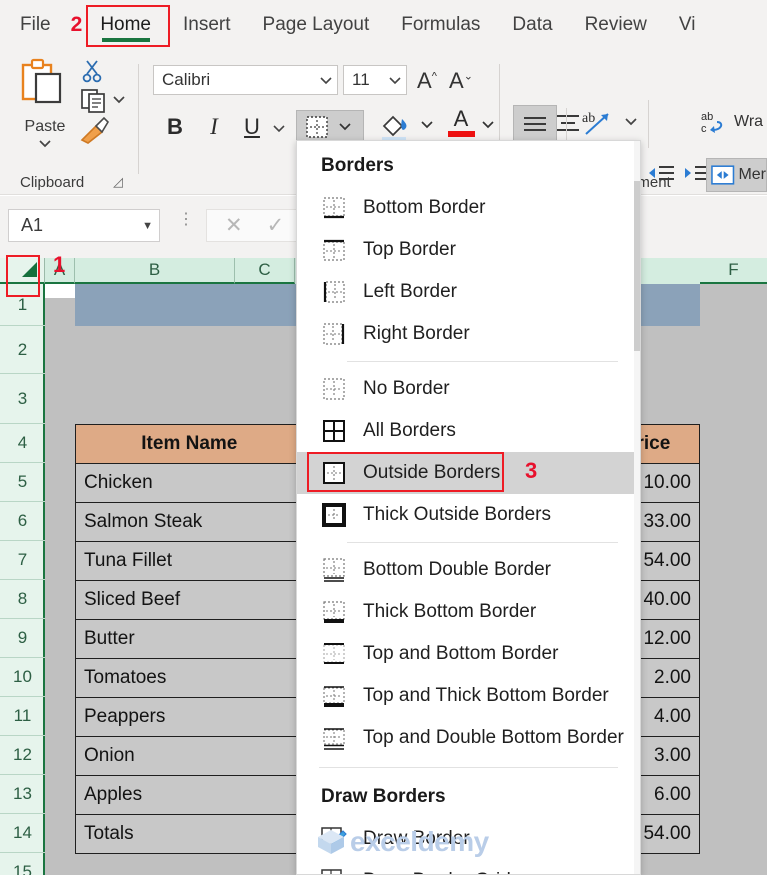  I want to click on menu-item-left-border: Left Border, so click(468, 292).